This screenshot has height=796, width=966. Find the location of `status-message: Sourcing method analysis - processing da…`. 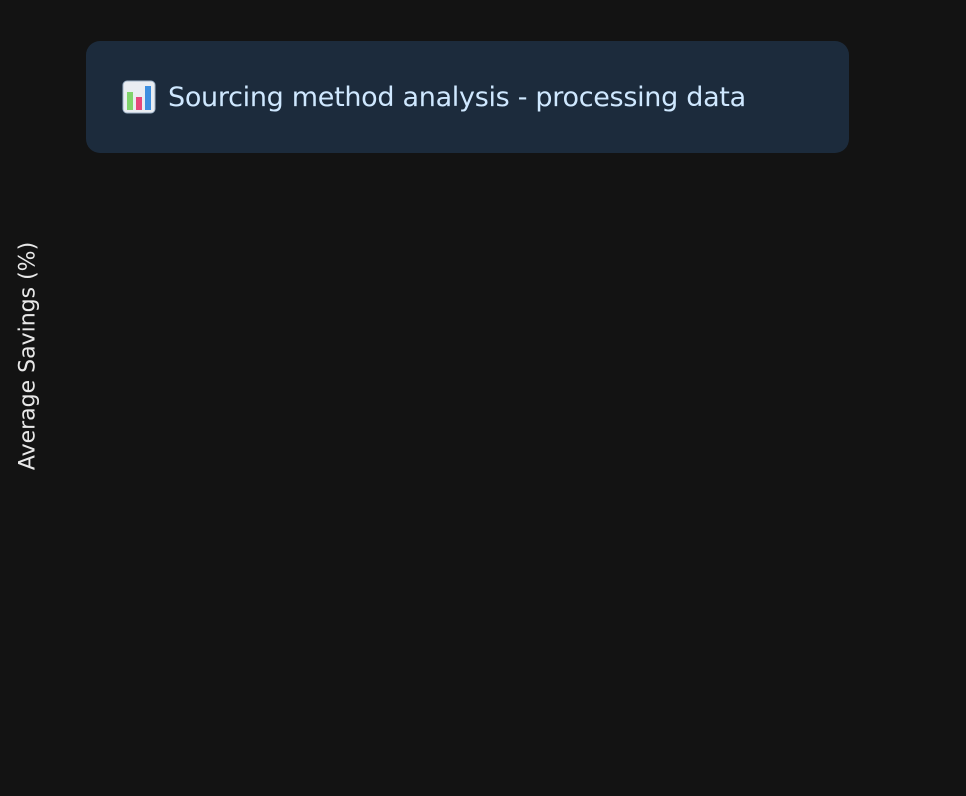

status-message: Sourcing method analysis - processing da… is located at coordinates (457, 97).